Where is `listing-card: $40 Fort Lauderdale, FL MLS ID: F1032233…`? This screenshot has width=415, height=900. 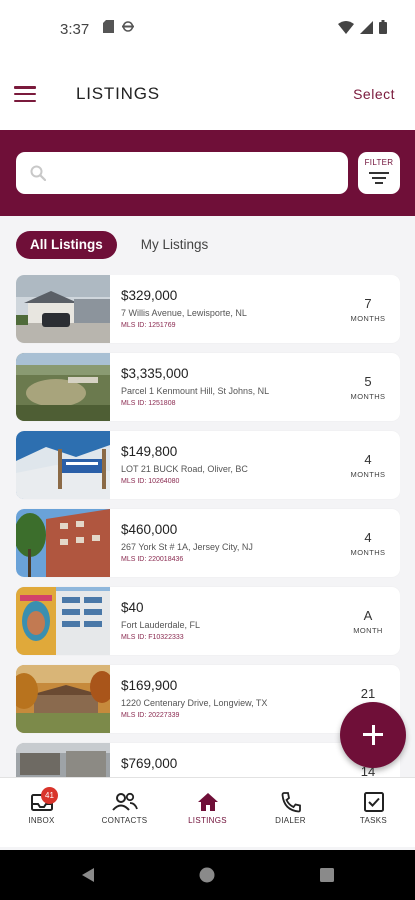
listing-card: $40 Fort Lauderdale, FL MLS ID: F1032233… is located at coordinates (208, 621).